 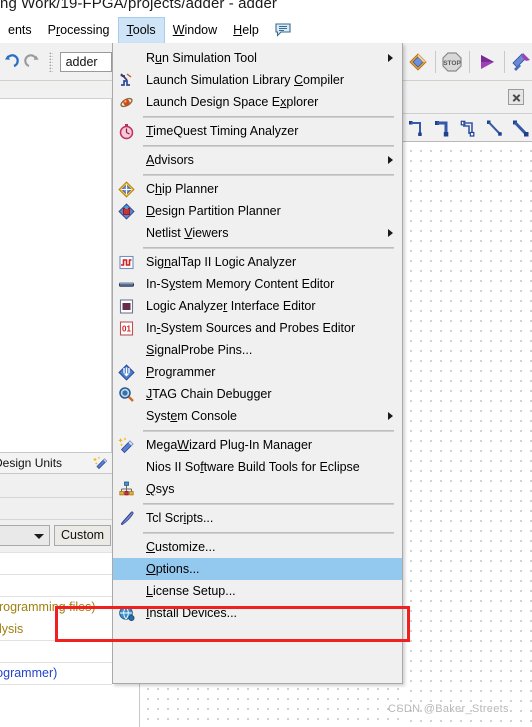 I want to click on close-icon, so click(x=516, y=97).